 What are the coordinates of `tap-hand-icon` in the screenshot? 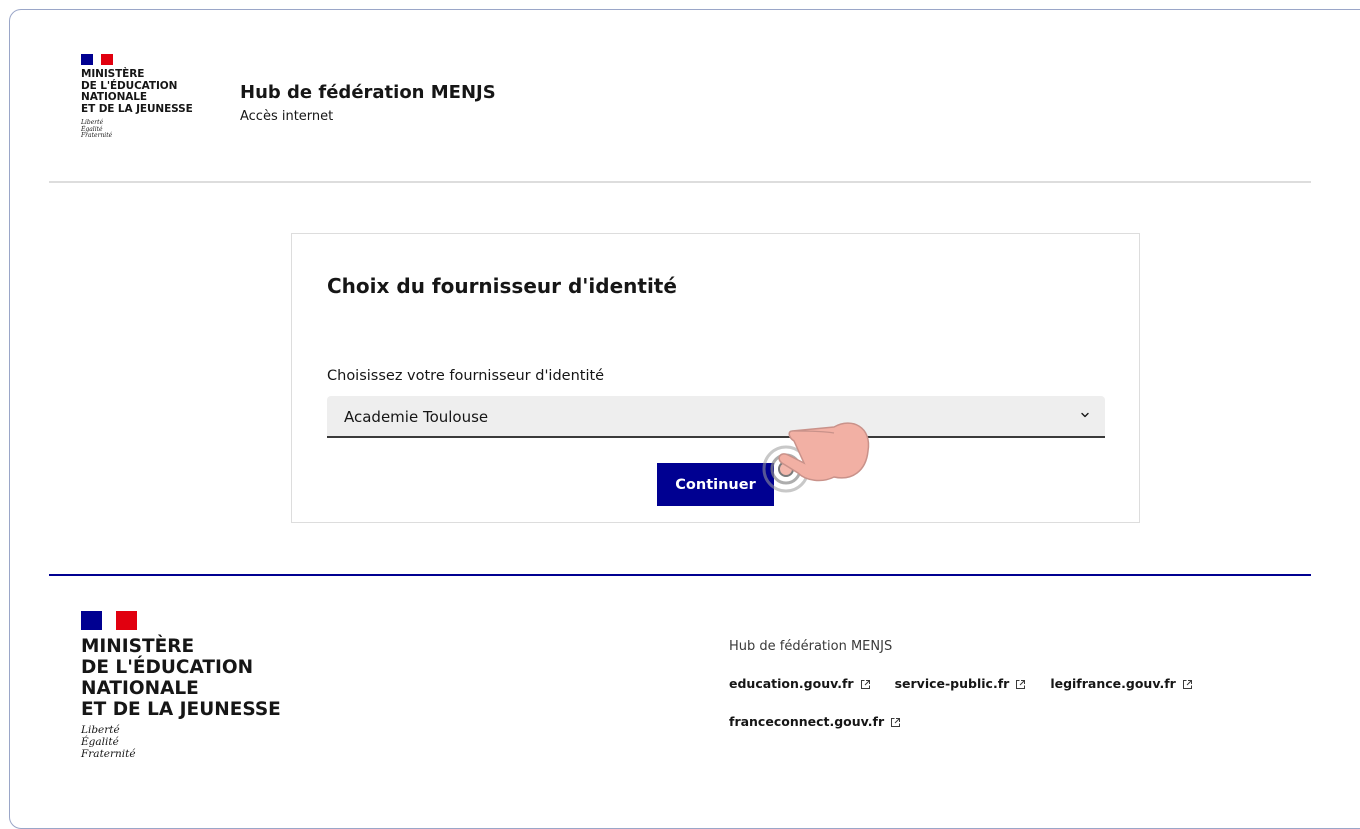 It's located at (816, 457).